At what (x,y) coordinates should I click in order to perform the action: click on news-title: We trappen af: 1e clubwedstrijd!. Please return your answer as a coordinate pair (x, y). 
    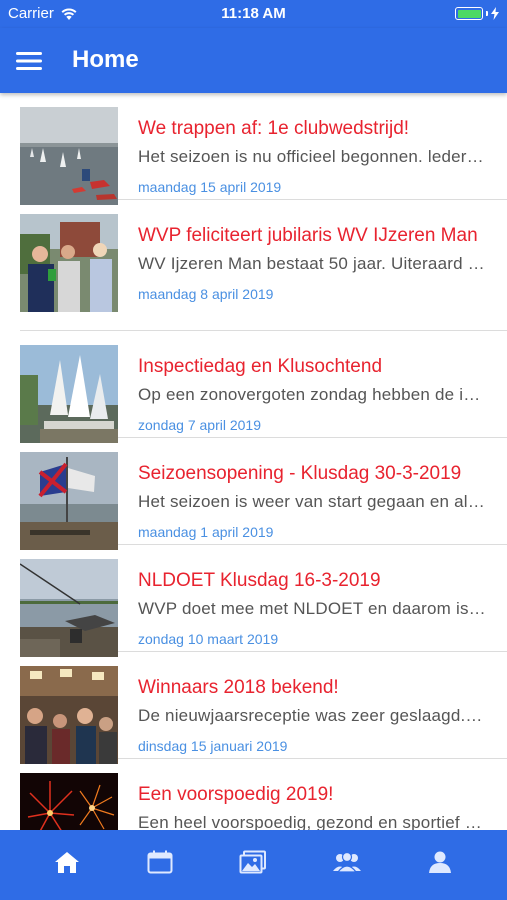
    Looking at the image, I should click on (274, 128).